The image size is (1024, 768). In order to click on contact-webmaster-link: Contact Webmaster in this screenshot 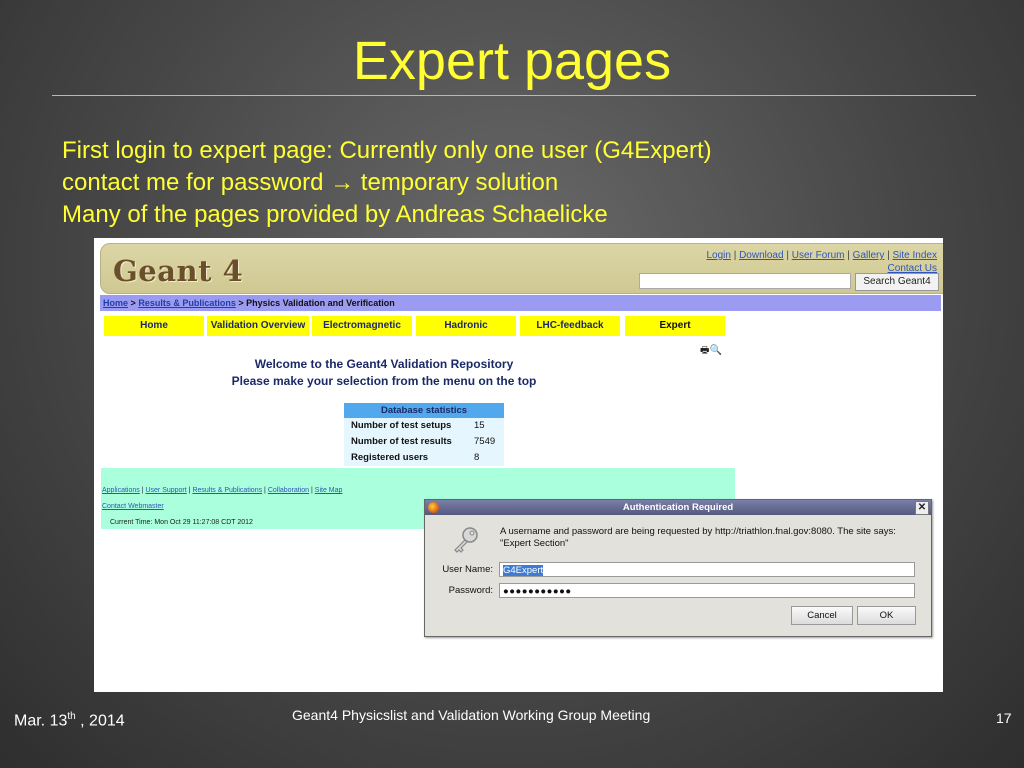, I will do `click(133, 506)`.